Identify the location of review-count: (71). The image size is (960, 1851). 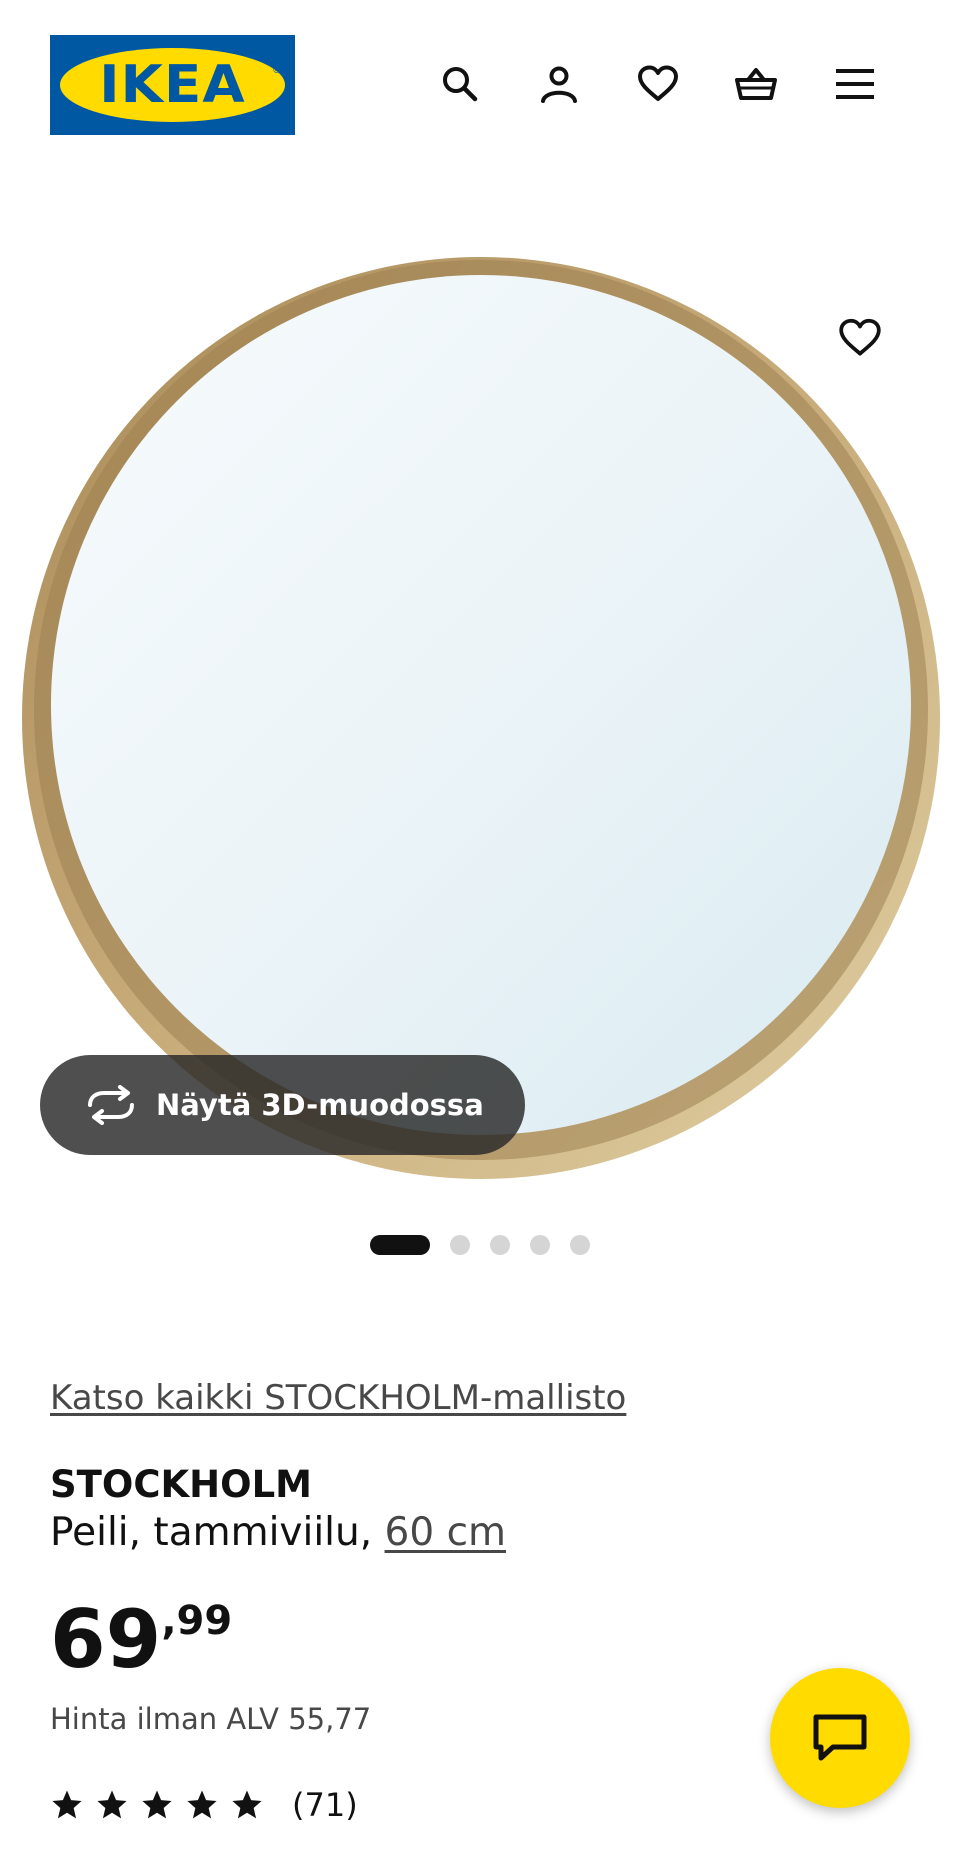
(325, 1805).